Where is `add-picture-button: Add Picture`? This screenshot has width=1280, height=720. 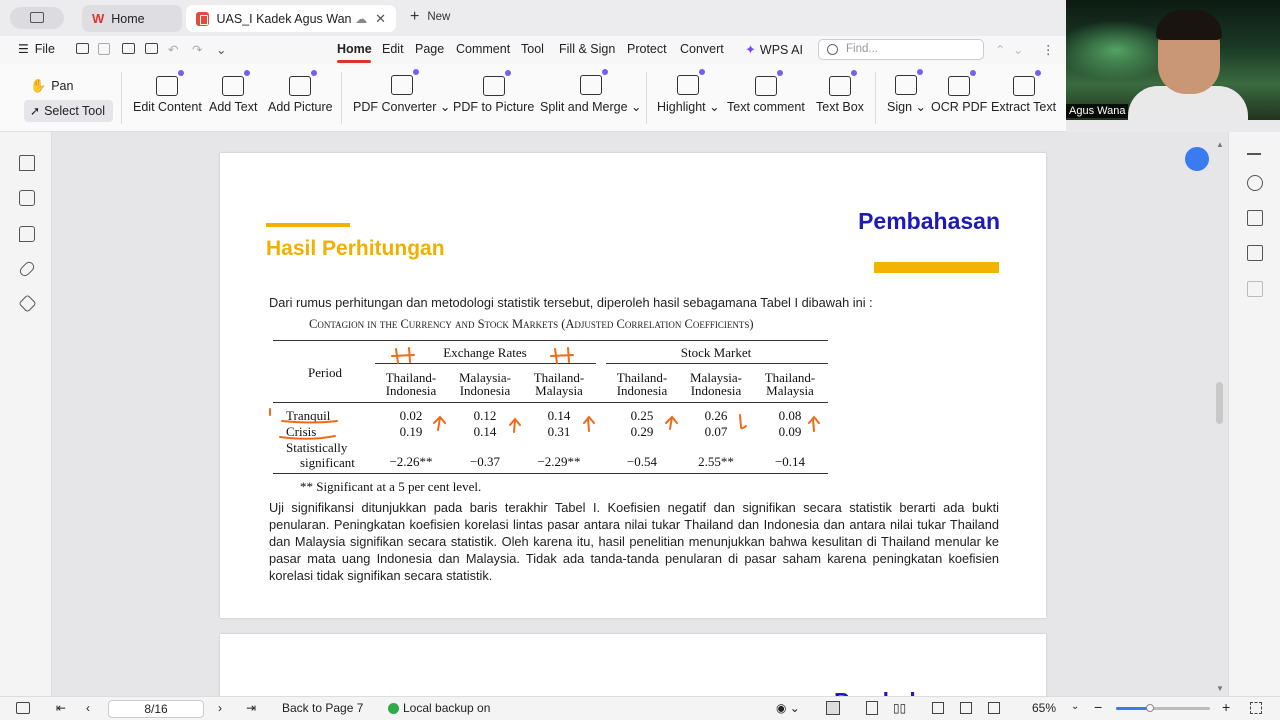 add-picture-button: Add Picture is located at coordinates (300, 96).